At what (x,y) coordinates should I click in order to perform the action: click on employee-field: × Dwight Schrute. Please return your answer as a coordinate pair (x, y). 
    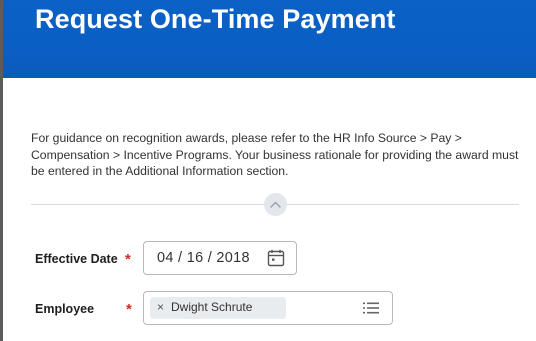
    Looking at the image, I should click on (268, 308).